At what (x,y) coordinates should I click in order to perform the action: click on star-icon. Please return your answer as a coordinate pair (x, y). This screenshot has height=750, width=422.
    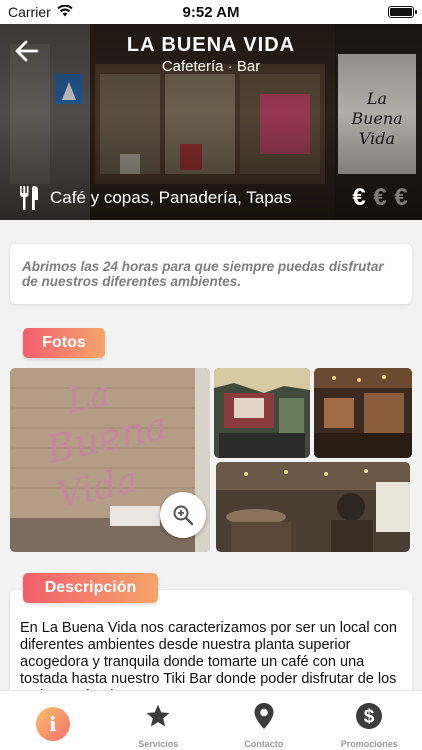
    Looking at the image, I should click on (158, 715).